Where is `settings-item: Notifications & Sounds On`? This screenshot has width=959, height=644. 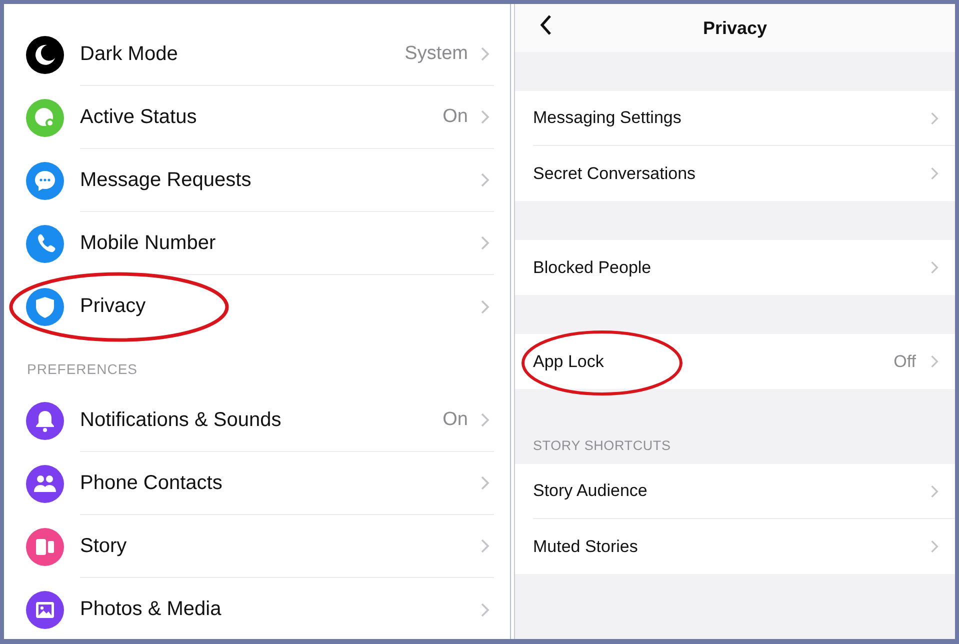 settings-item: Notifications & Sounds On is located at coordinates (257, 420).